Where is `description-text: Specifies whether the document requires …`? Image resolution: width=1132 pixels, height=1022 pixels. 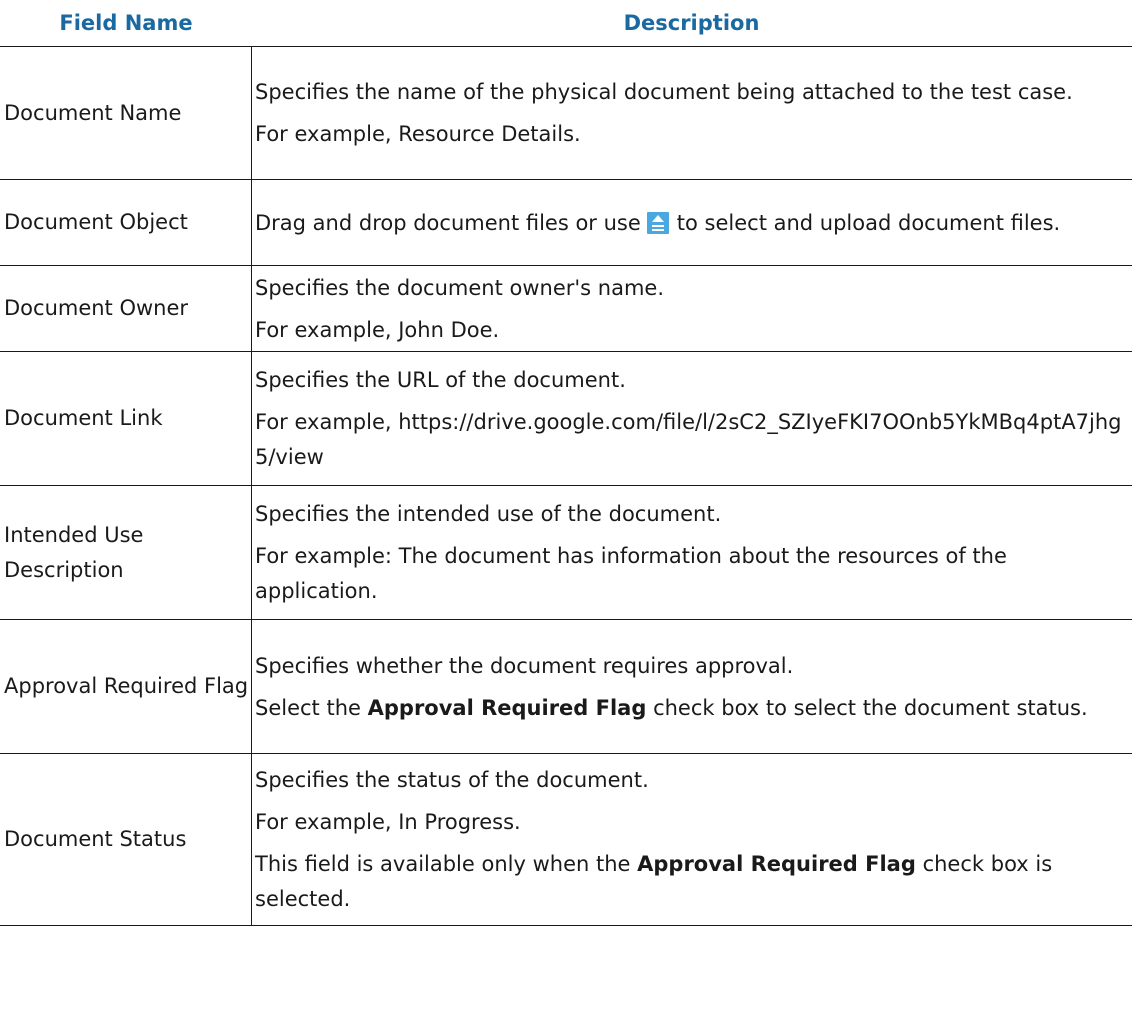 description-text: Specifies whether the document requires … is located at coordinates (524, 665).